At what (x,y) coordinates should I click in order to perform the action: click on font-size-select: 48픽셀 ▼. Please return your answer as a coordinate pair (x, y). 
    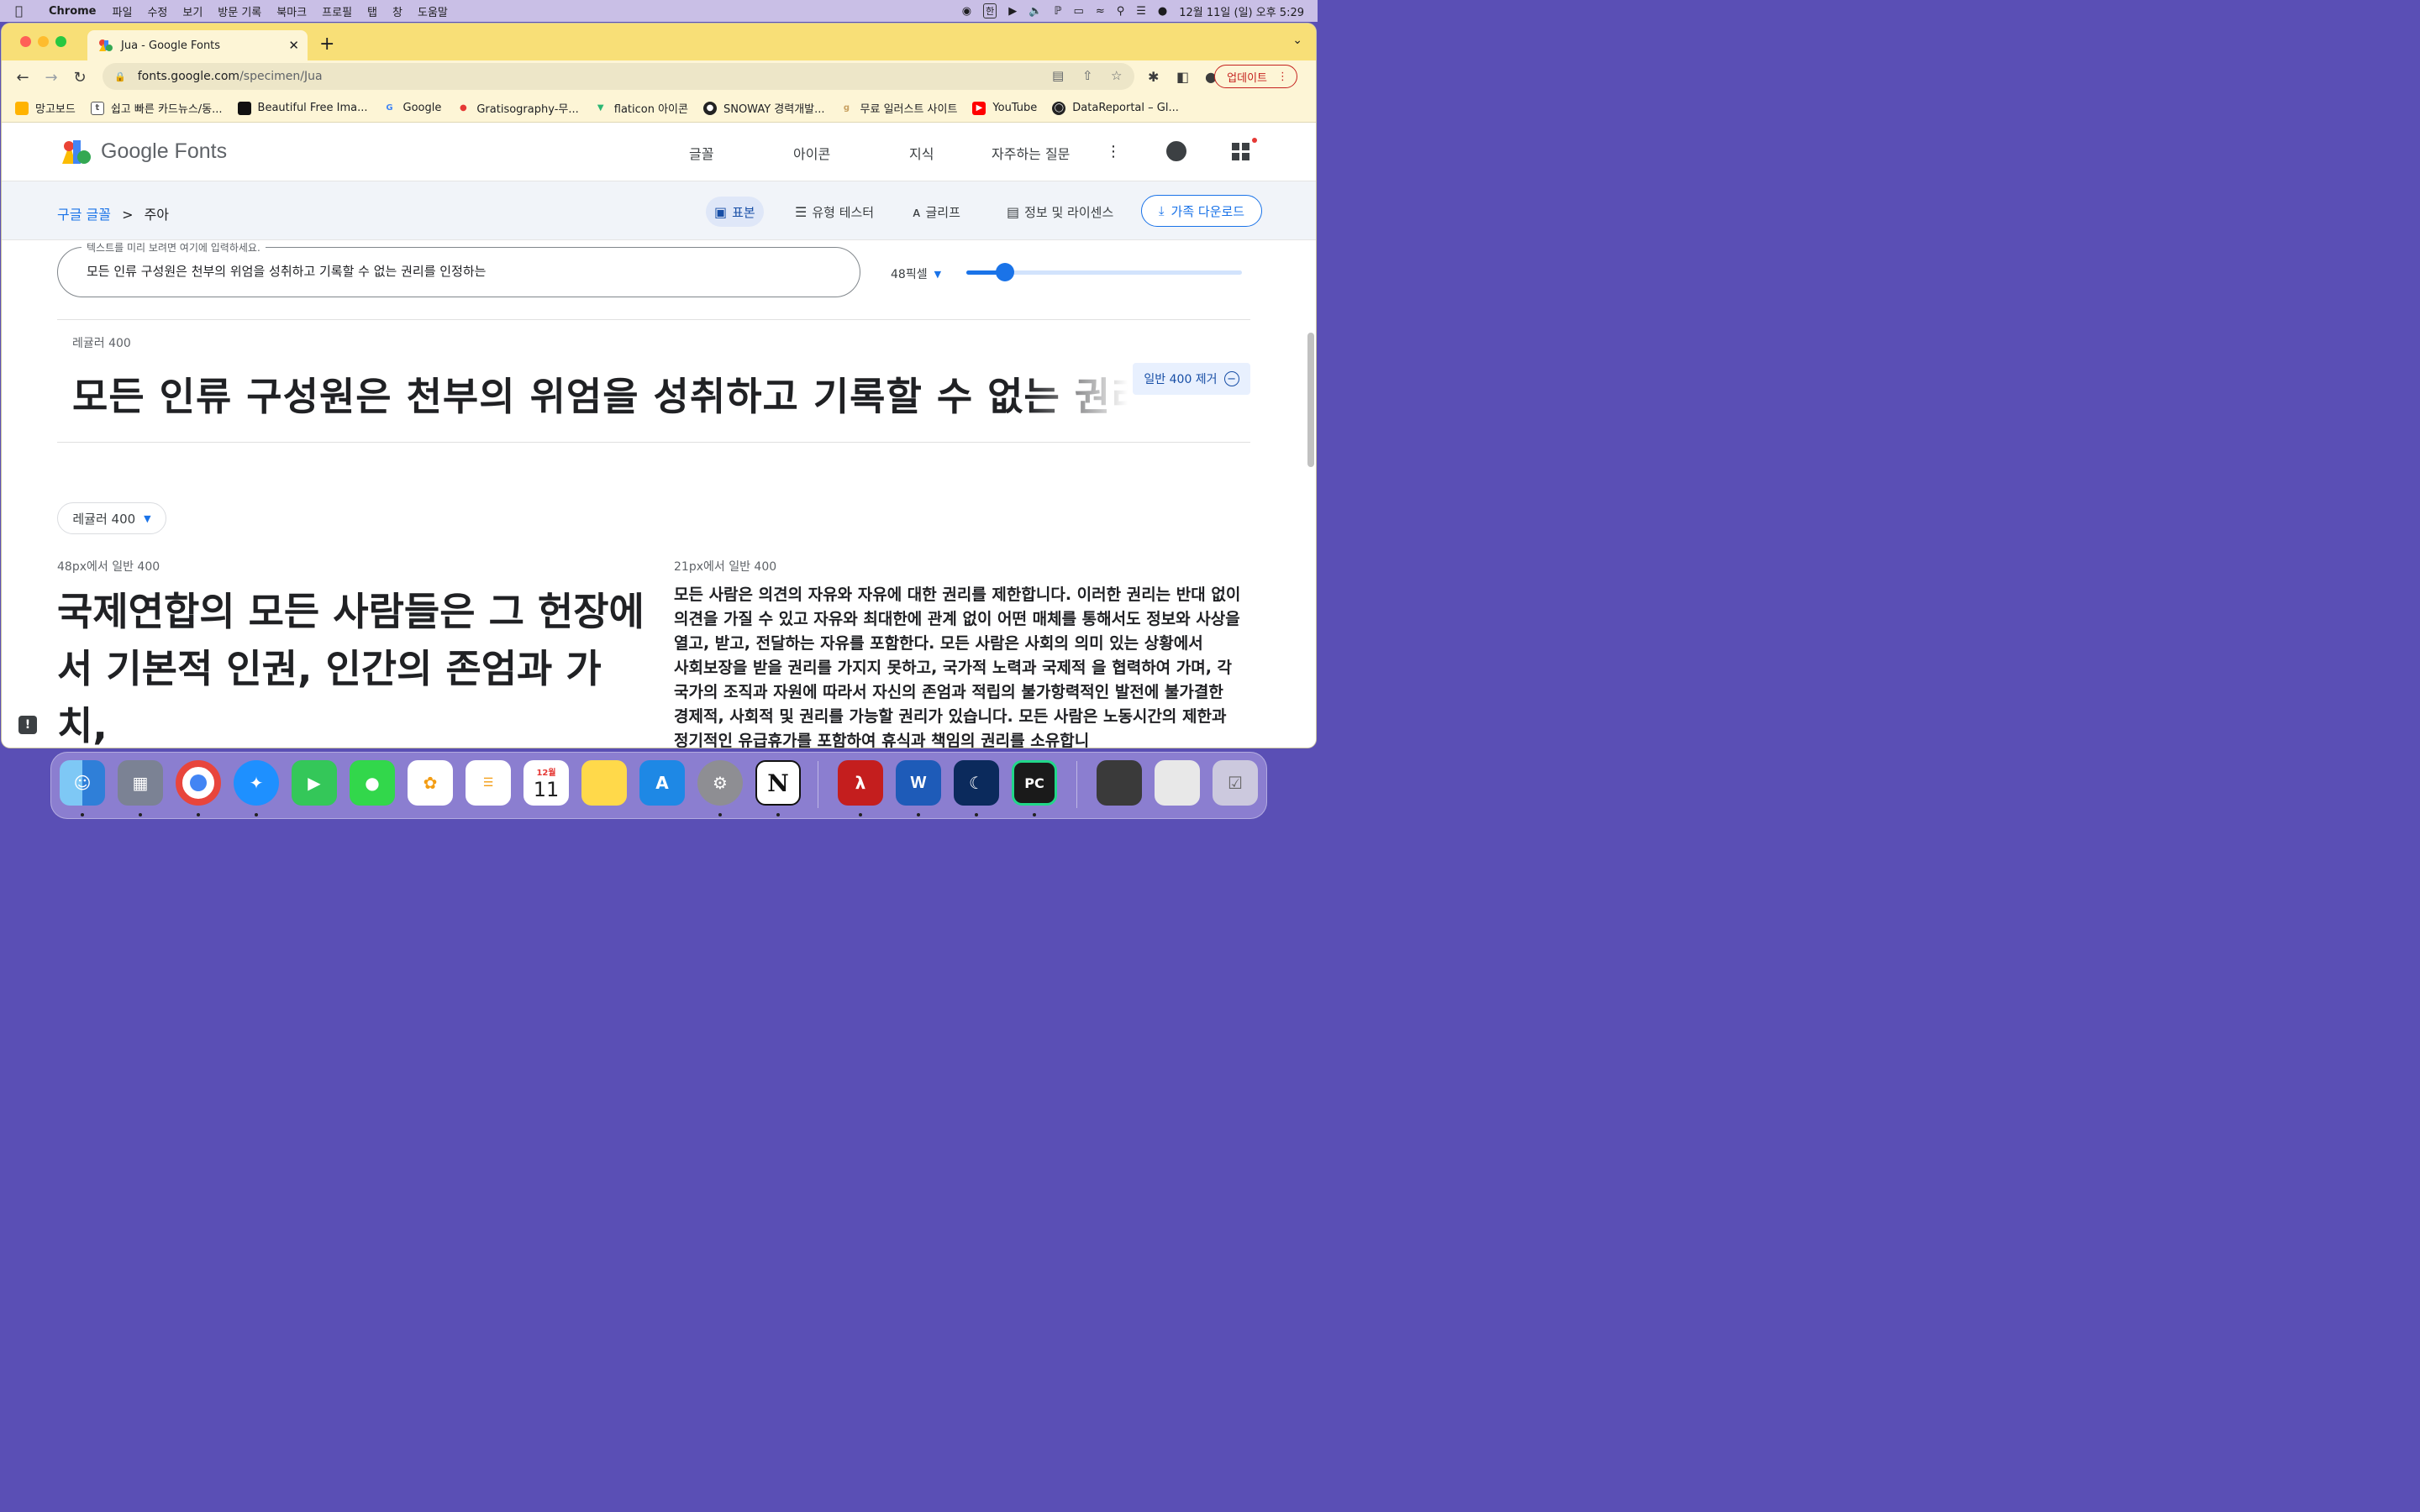
    Looking at the image, I should click on (916, 273).